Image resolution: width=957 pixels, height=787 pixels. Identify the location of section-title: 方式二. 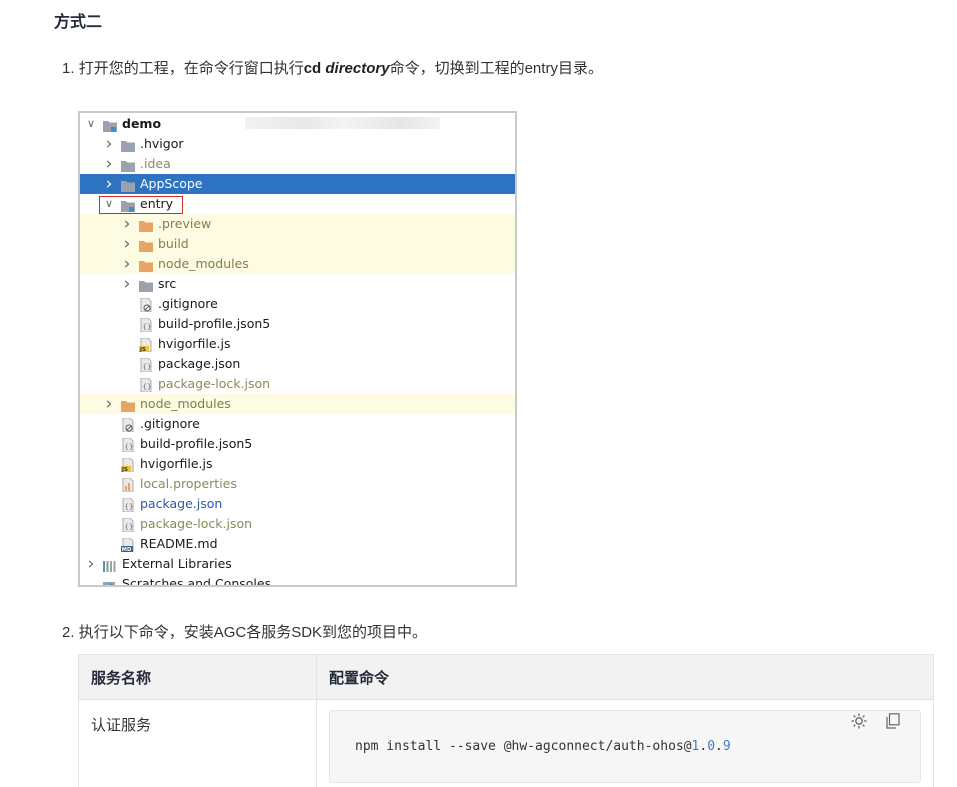
(78, 22).